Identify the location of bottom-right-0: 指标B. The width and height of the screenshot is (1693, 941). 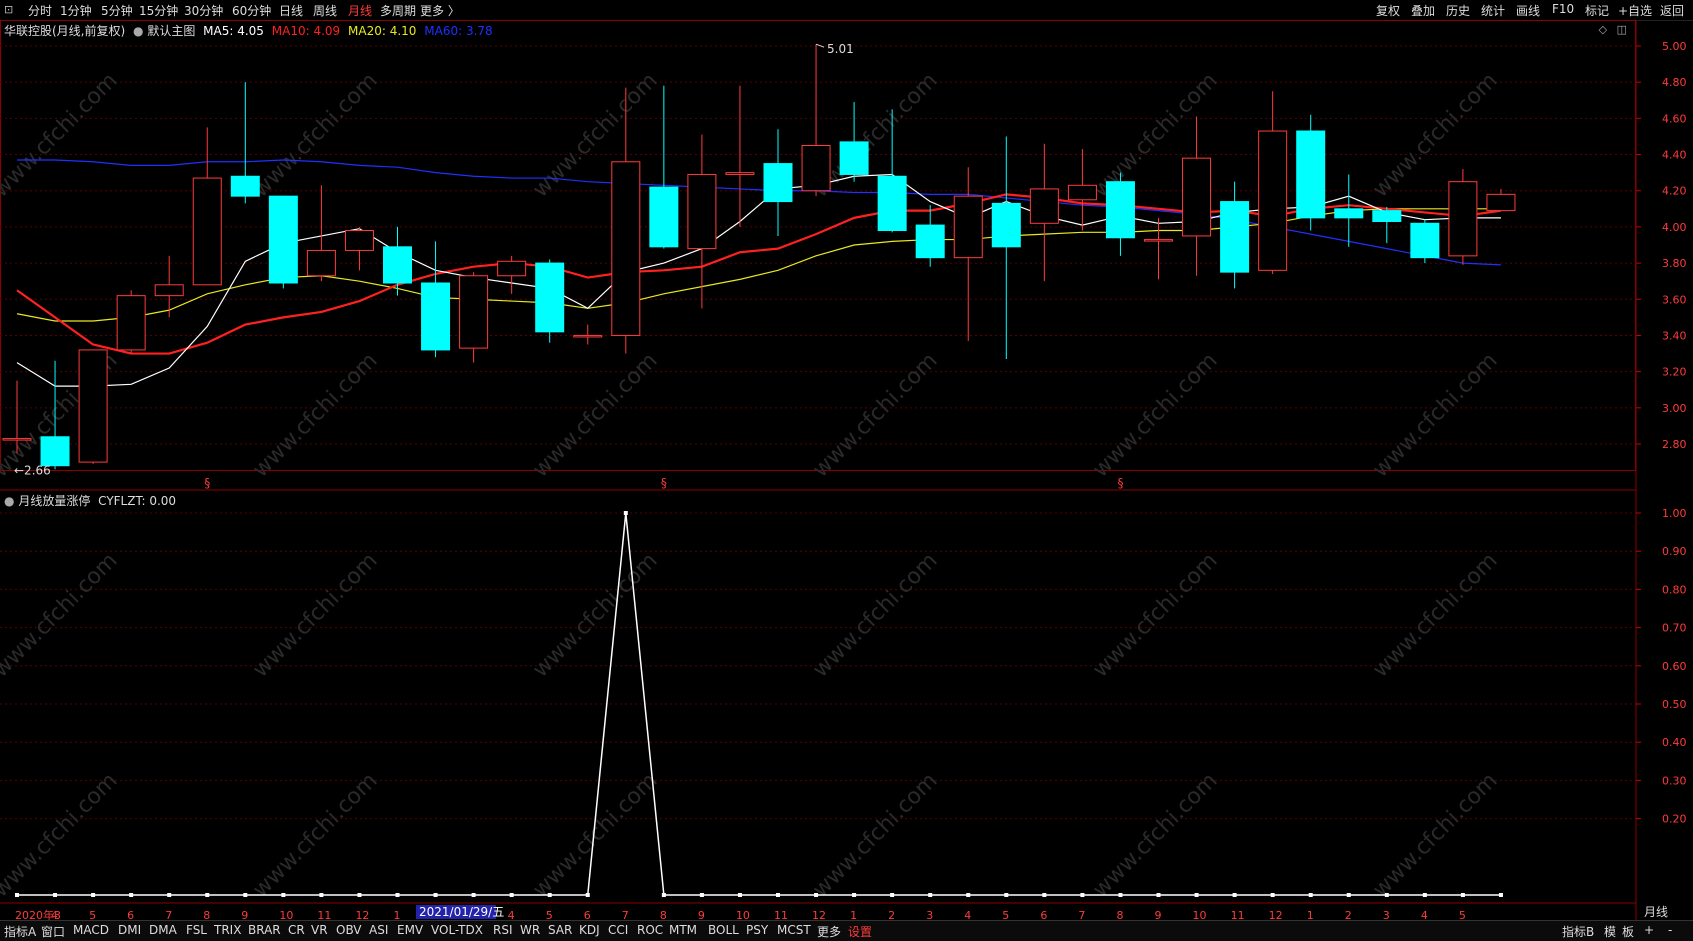
(1578, 931).